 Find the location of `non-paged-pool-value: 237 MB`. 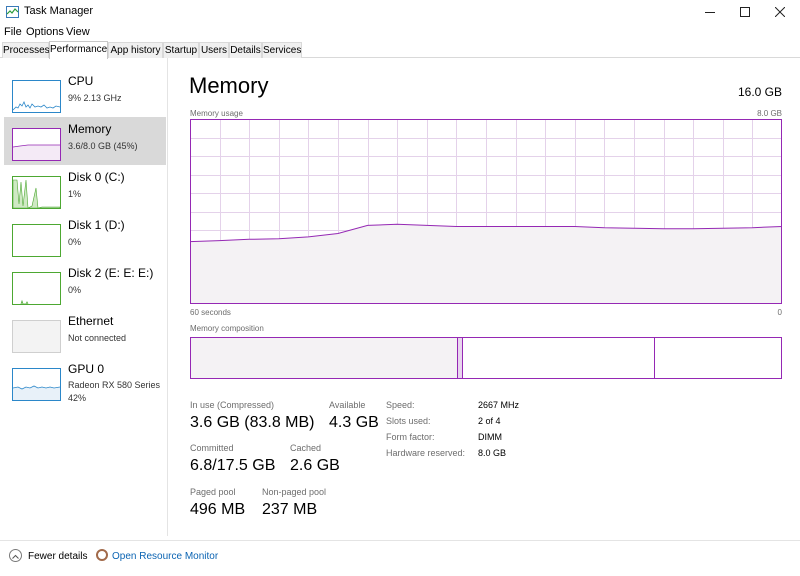

non-paged-pool-value: 237 MB is located at coordinates (289, 510).